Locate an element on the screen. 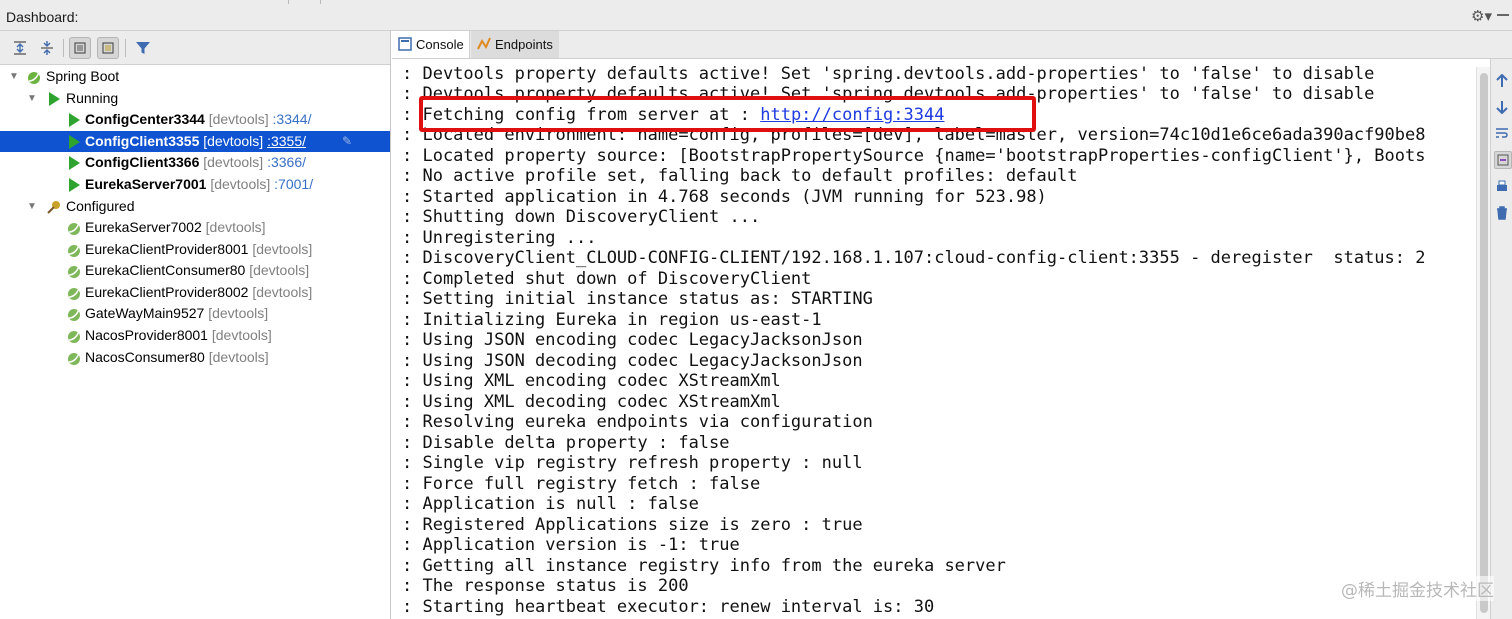 Image resolution: width=1512 pixels, height=619 pixels. settings-gear-icon: ⚙▾ is located at coordinates (1481, 16).